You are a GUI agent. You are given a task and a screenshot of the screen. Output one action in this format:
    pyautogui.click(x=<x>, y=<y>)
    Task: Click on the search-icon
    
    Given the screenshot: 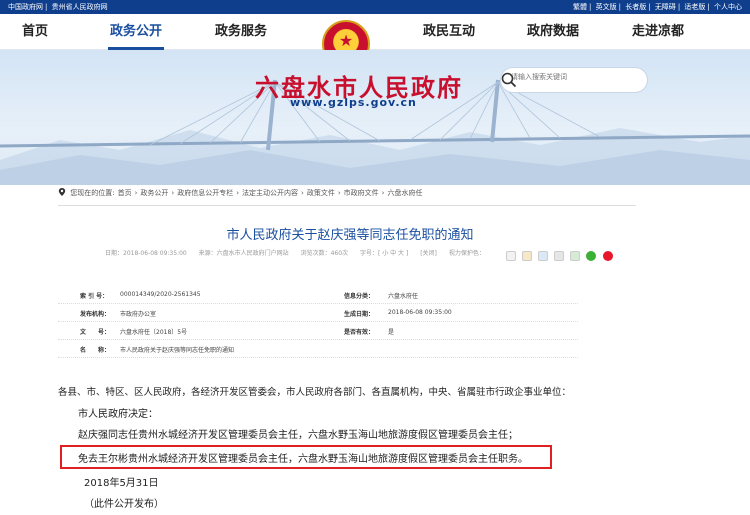 What is the action you would take?
    pyautogui.click(x=509, y=80)
    